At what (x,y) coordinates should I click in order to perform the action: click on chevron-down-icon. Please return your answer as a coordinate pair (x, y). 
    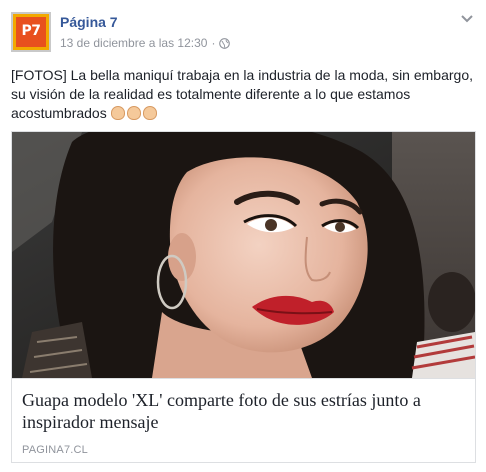
    Looking at the image, I should click on (467, 19).